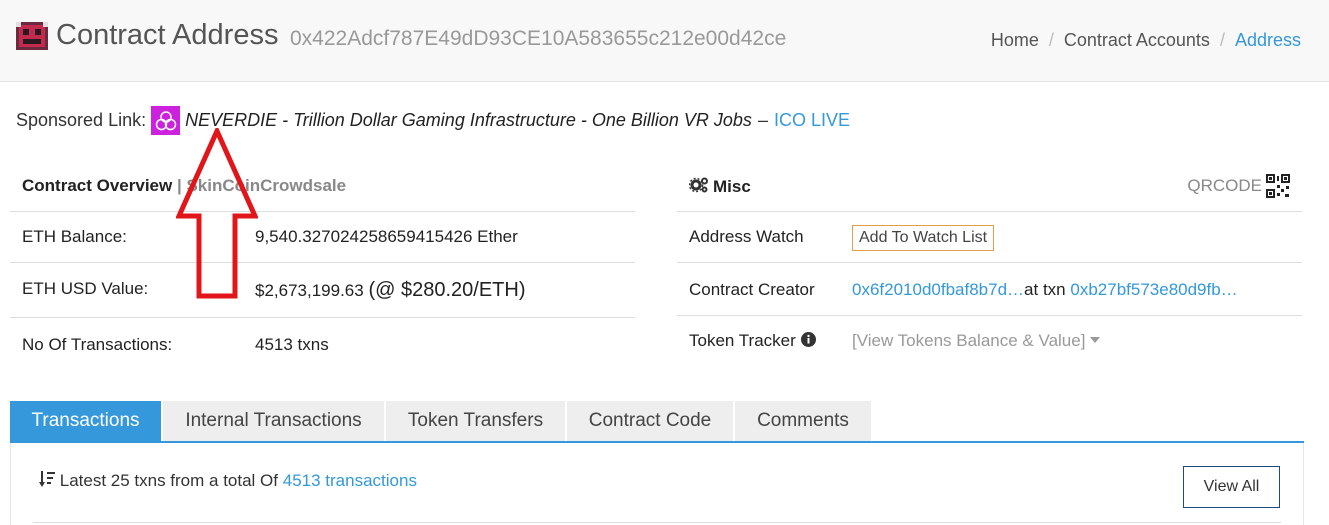  I want to click on tab-contract-code: Contract Code, so click(650, 421).